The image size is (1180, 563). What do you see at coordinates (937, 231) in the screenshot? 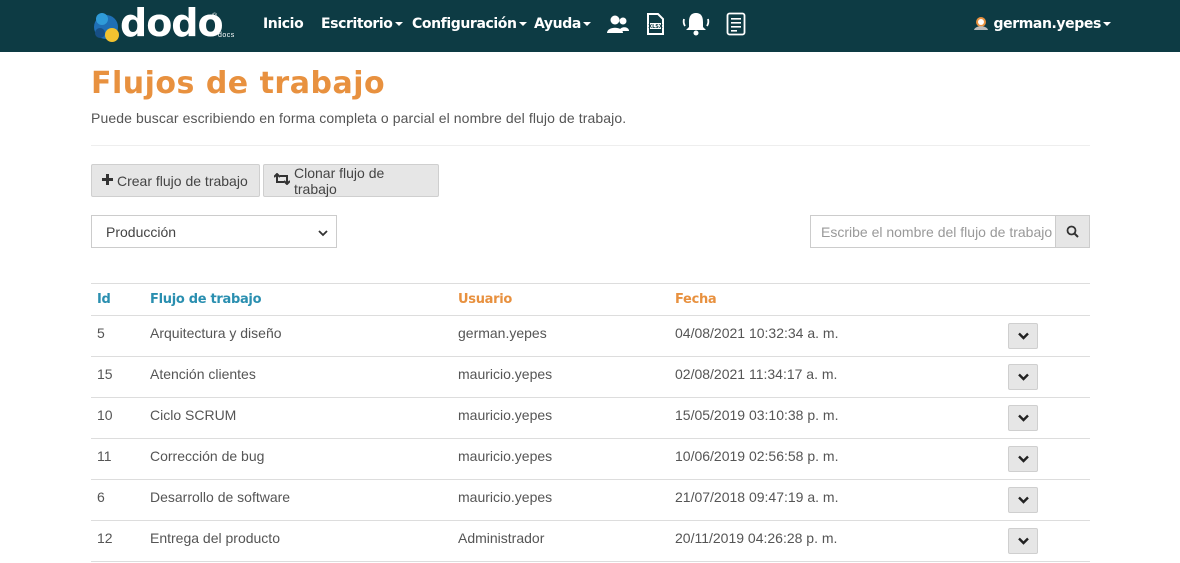
I see `search-placeholder: Escribe el nombre del flujo de trabajo` at bounding box center [937, 231].